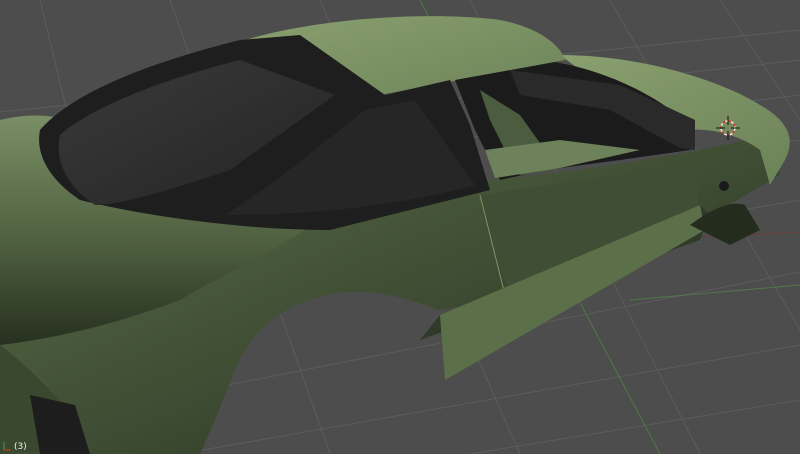  Describe the element at coordinates (7, 446) in the screenshot. I see `axis-gizmo-icon` at that location.